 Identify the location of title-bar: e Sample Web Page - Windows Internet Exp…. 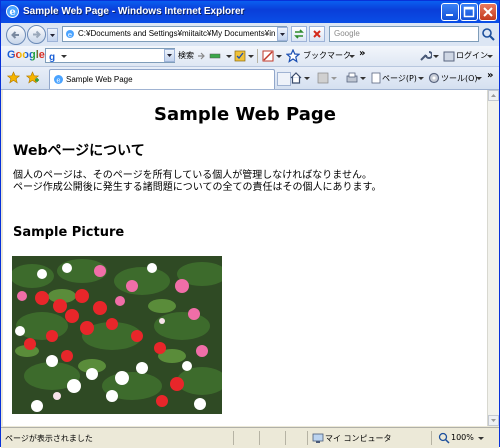
(250, 12).